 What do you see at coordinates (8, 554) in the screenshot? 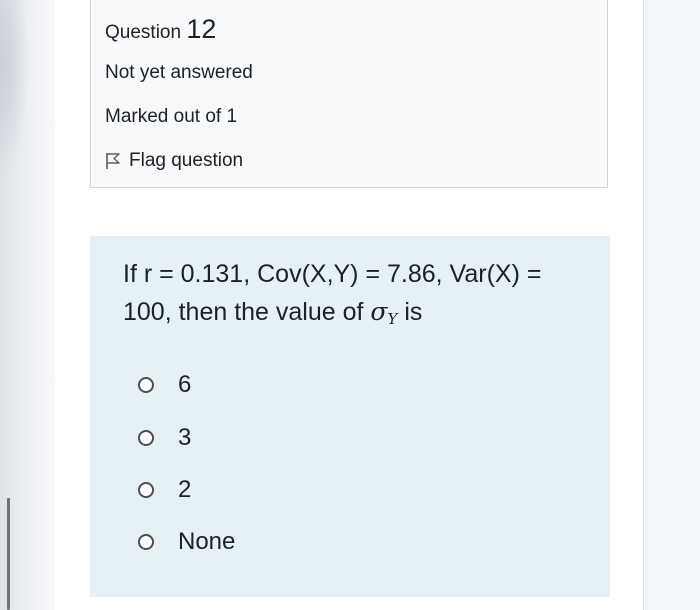
I see `scrollbar-handle` at bounding box center [8, 554].